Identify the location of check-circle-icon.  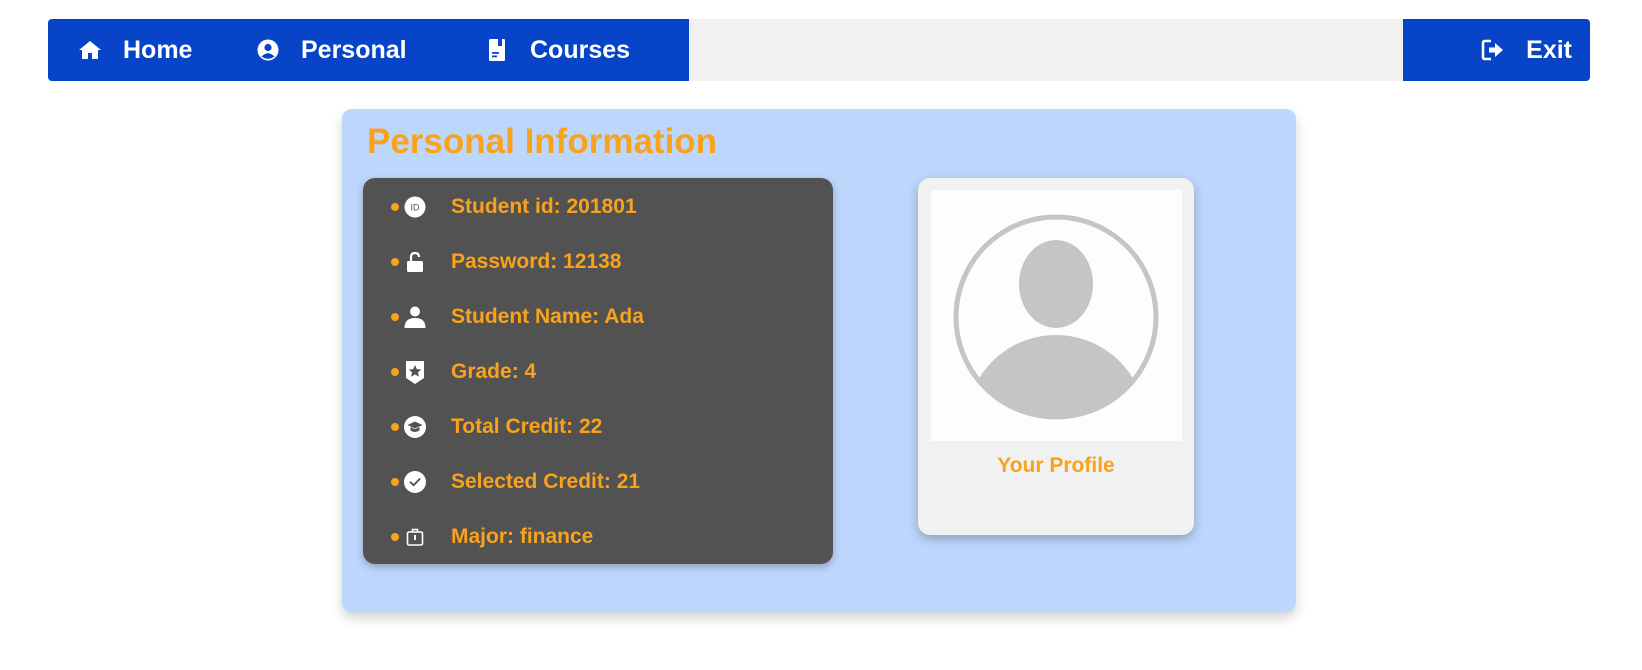
(415, 482).